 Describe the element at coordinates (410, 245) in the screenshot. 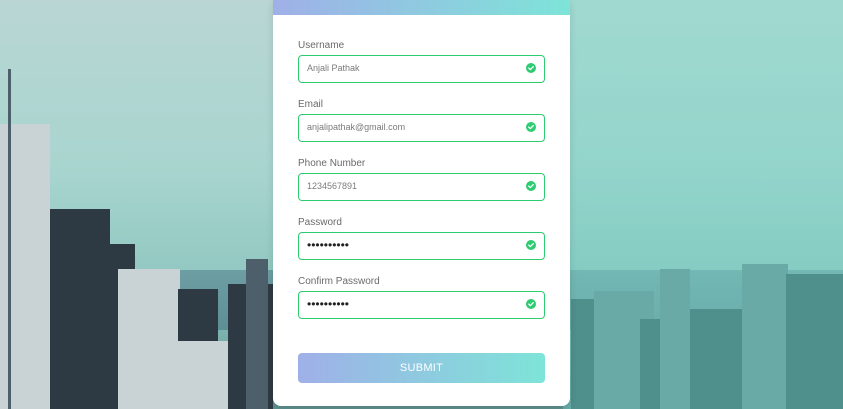

I see `password-input` at that location.